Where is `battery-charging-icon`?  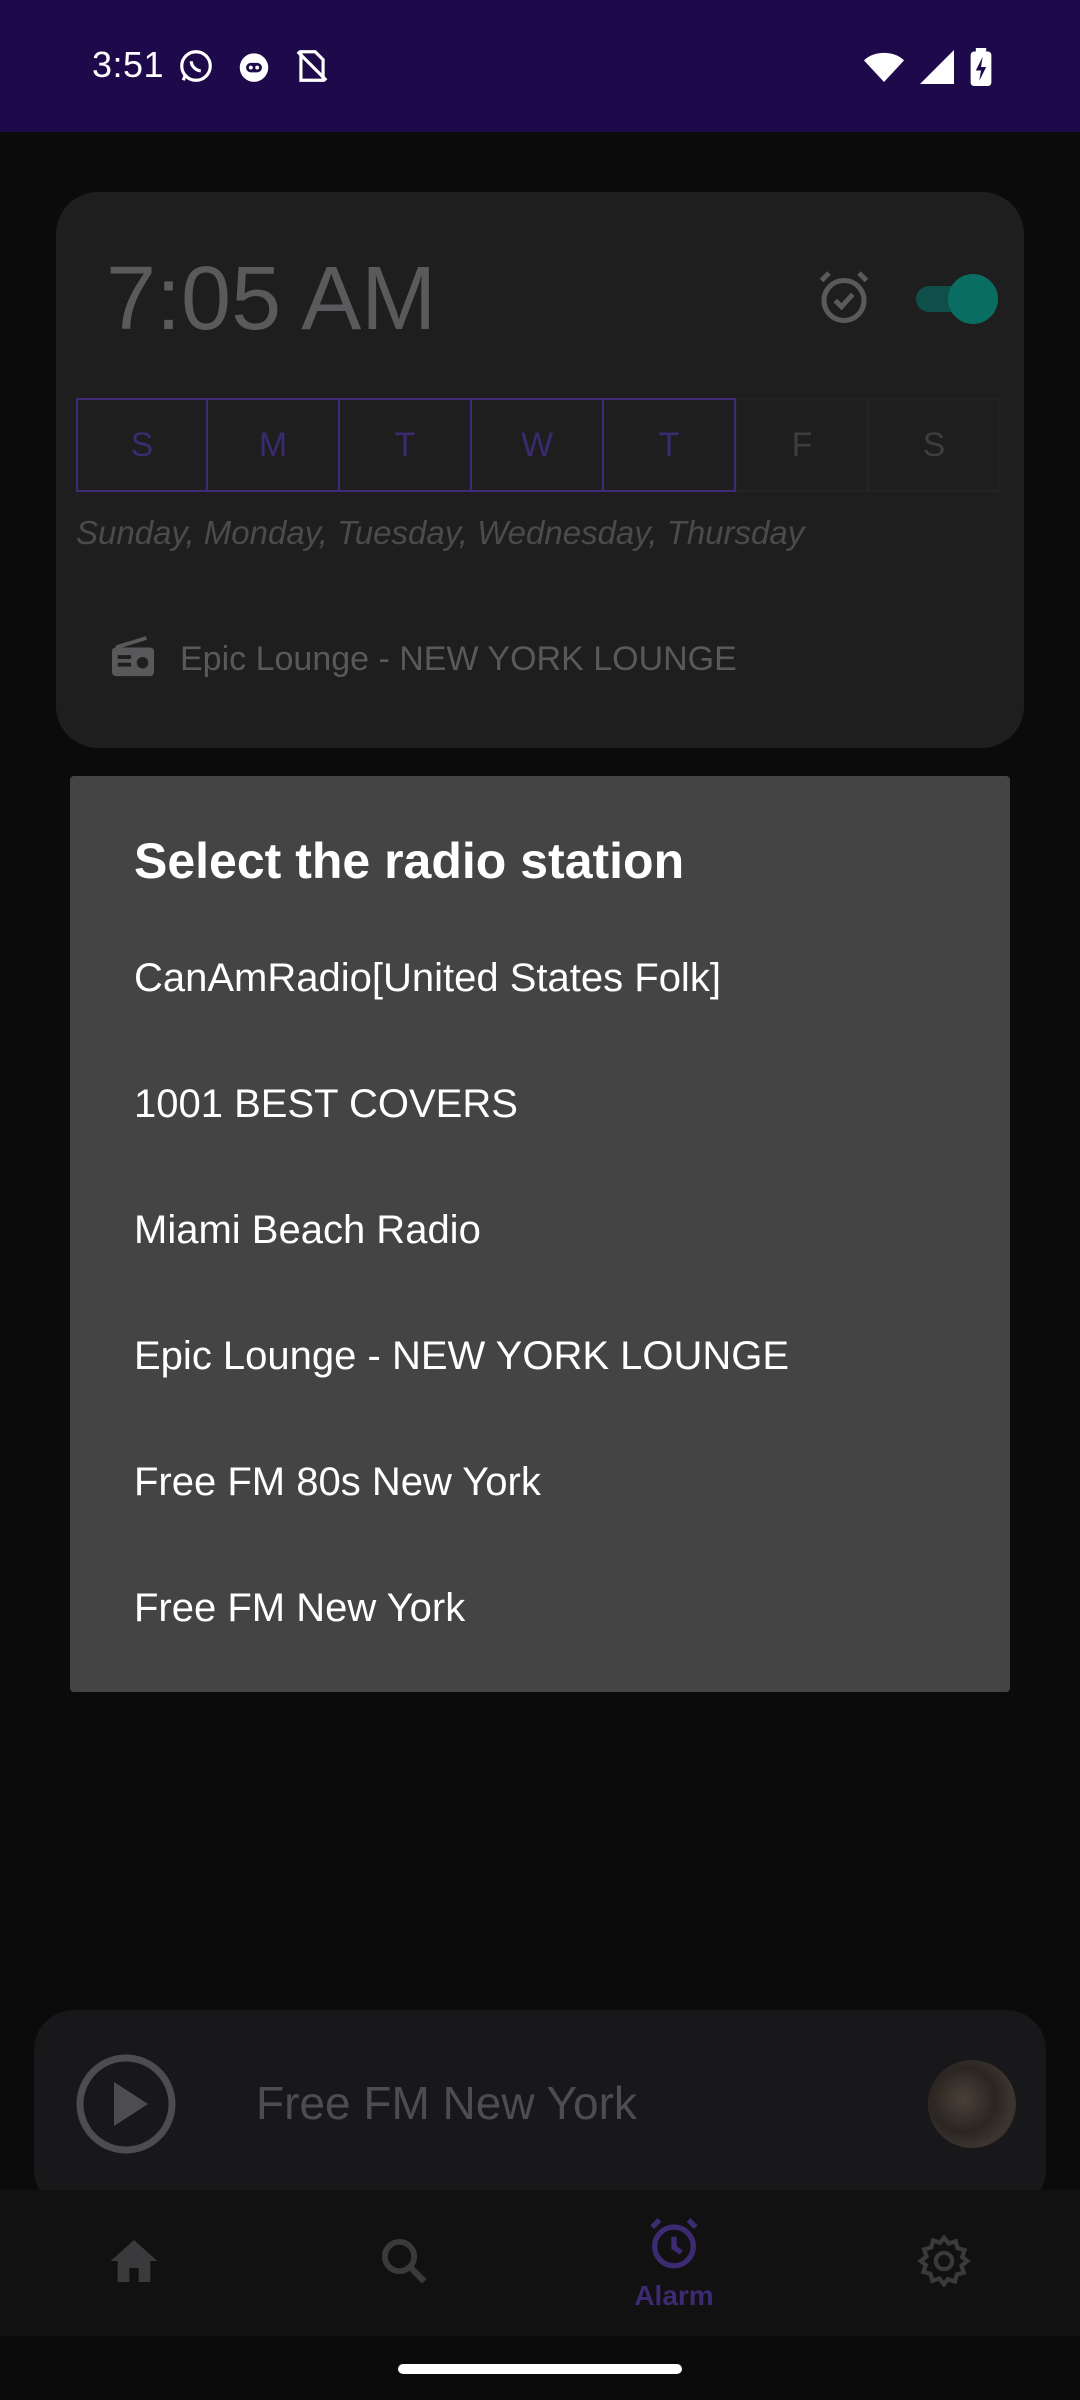
battery-charging-icon is located at coordinates (981, 69).